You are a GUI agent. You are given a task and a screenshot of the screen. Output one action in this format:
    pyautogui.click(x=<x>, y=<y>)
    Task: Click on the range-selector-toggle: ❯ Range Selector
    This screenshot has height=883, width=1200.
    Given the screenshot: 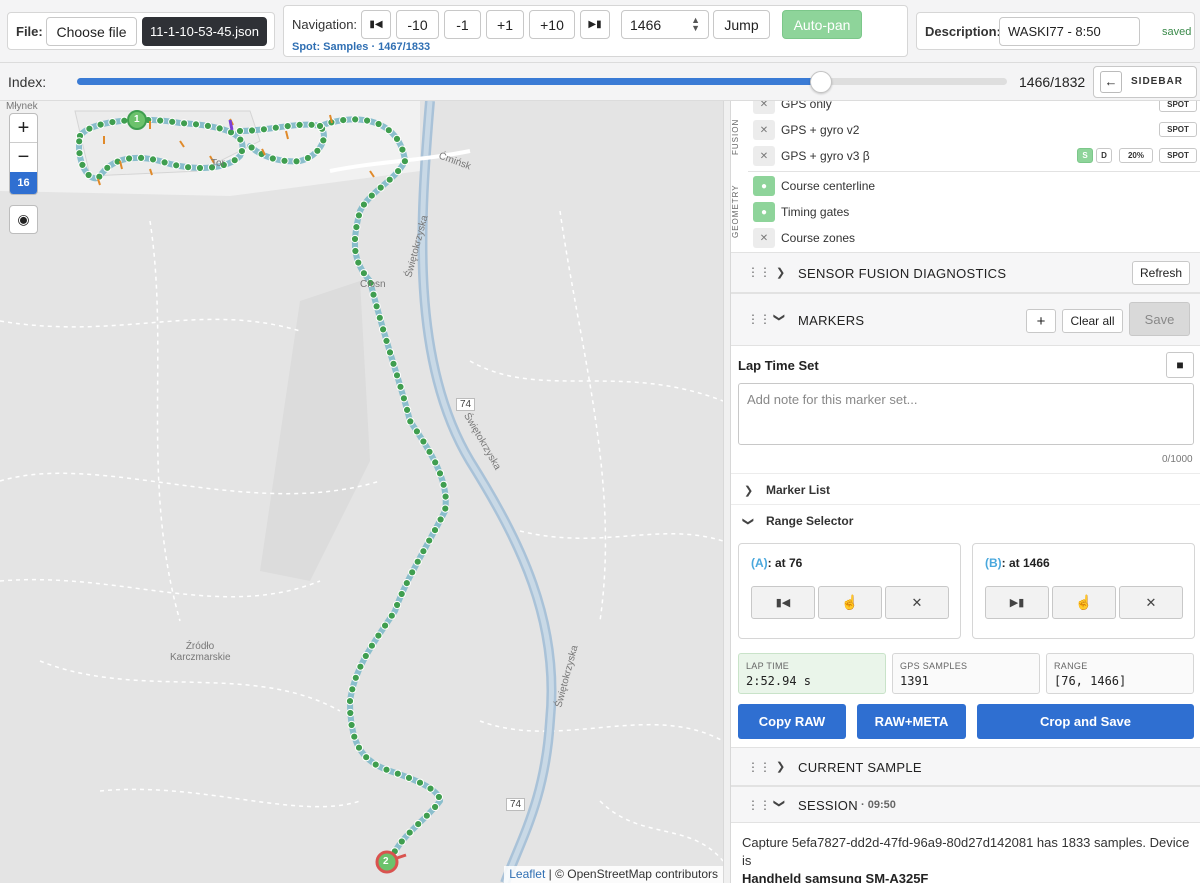 What is the action you would take?
    pyautogui.click(x=965, y=519)
    